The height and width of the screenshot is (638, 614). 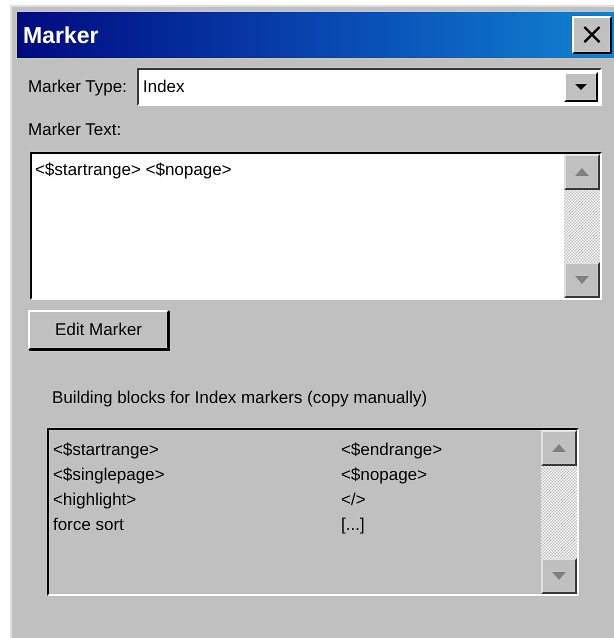 I want to click on dropdown-button, so click(x=581, y=87).